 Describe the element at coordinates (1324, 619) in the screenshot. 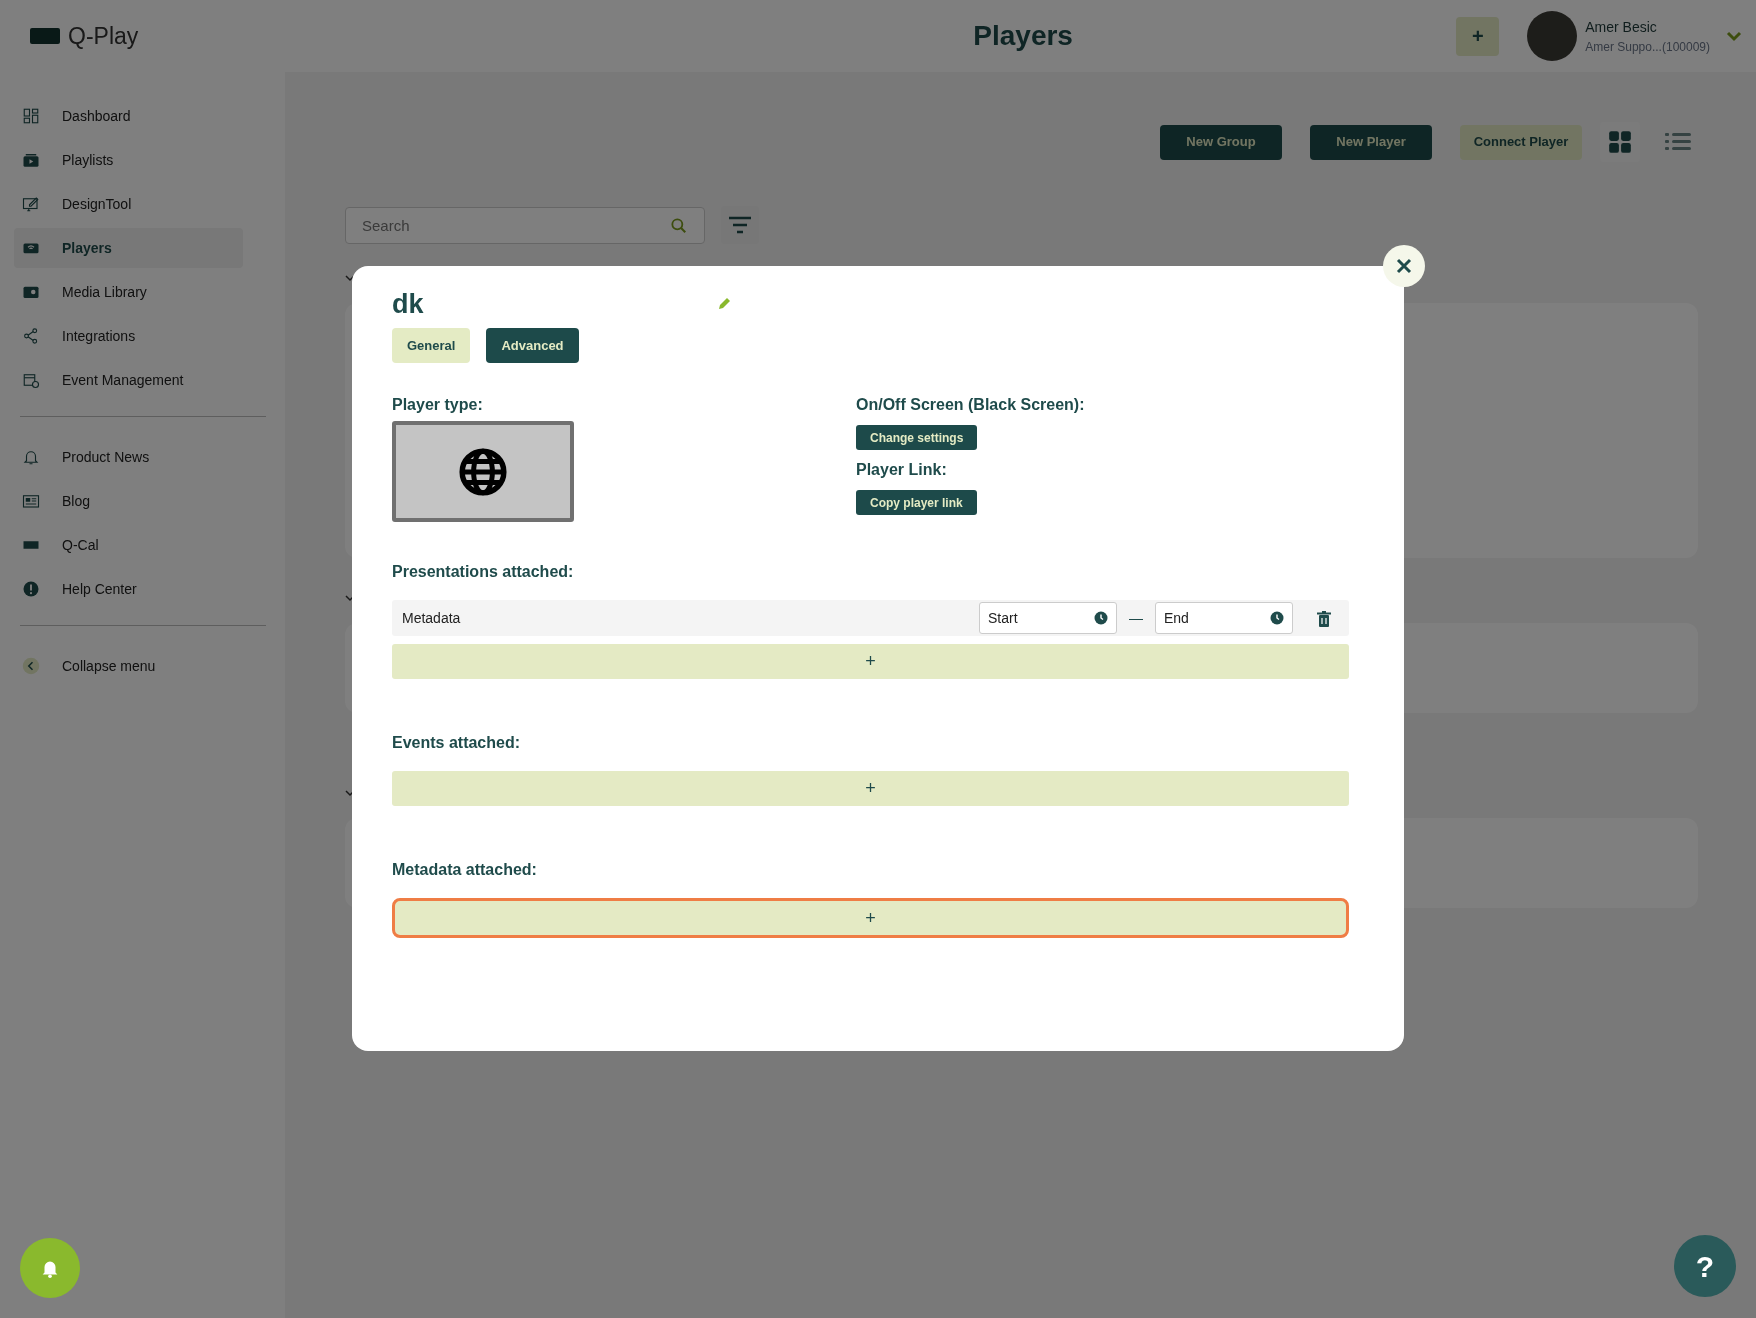

I see `trash-icon` at that location.